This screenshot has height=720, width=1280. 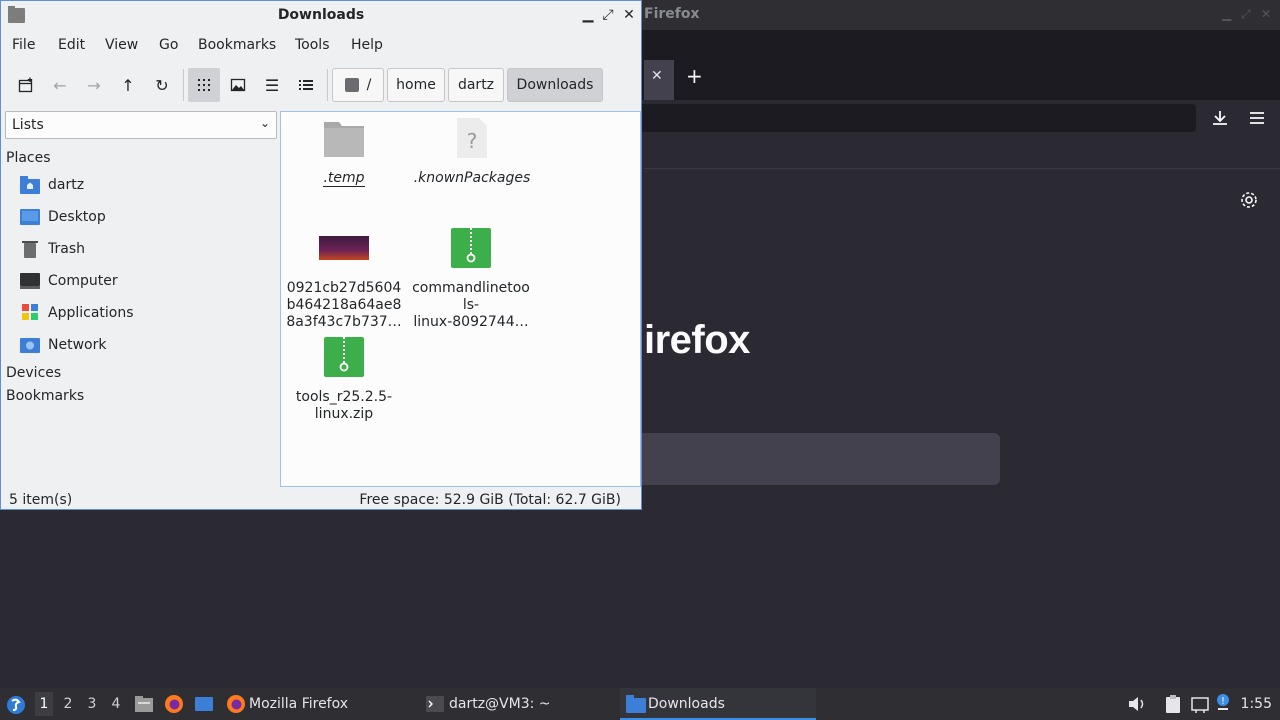 What do you see at coordinates (238, 85) in the screenshot?
I see `thumbnail-view-button` at bounding box center [238, 85].